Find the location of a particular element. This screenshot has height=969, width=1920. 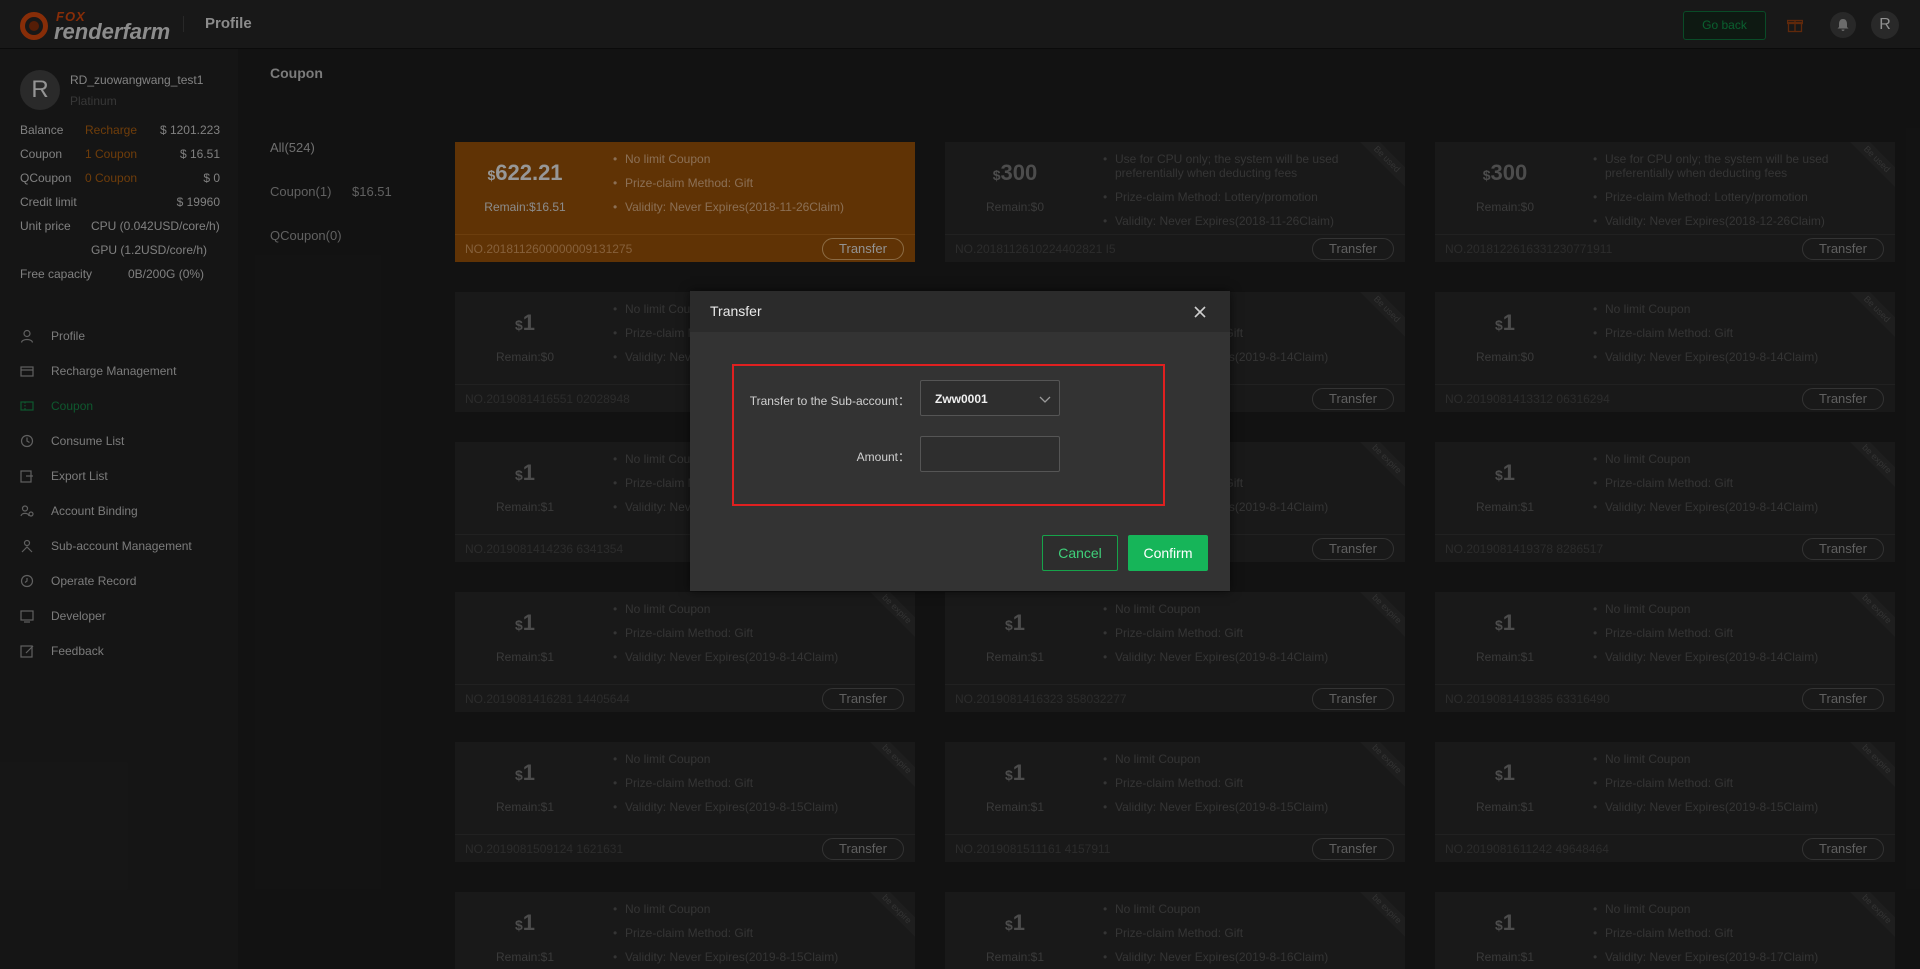

confirm-button: Confirm is located at coordinates (1168, 553).